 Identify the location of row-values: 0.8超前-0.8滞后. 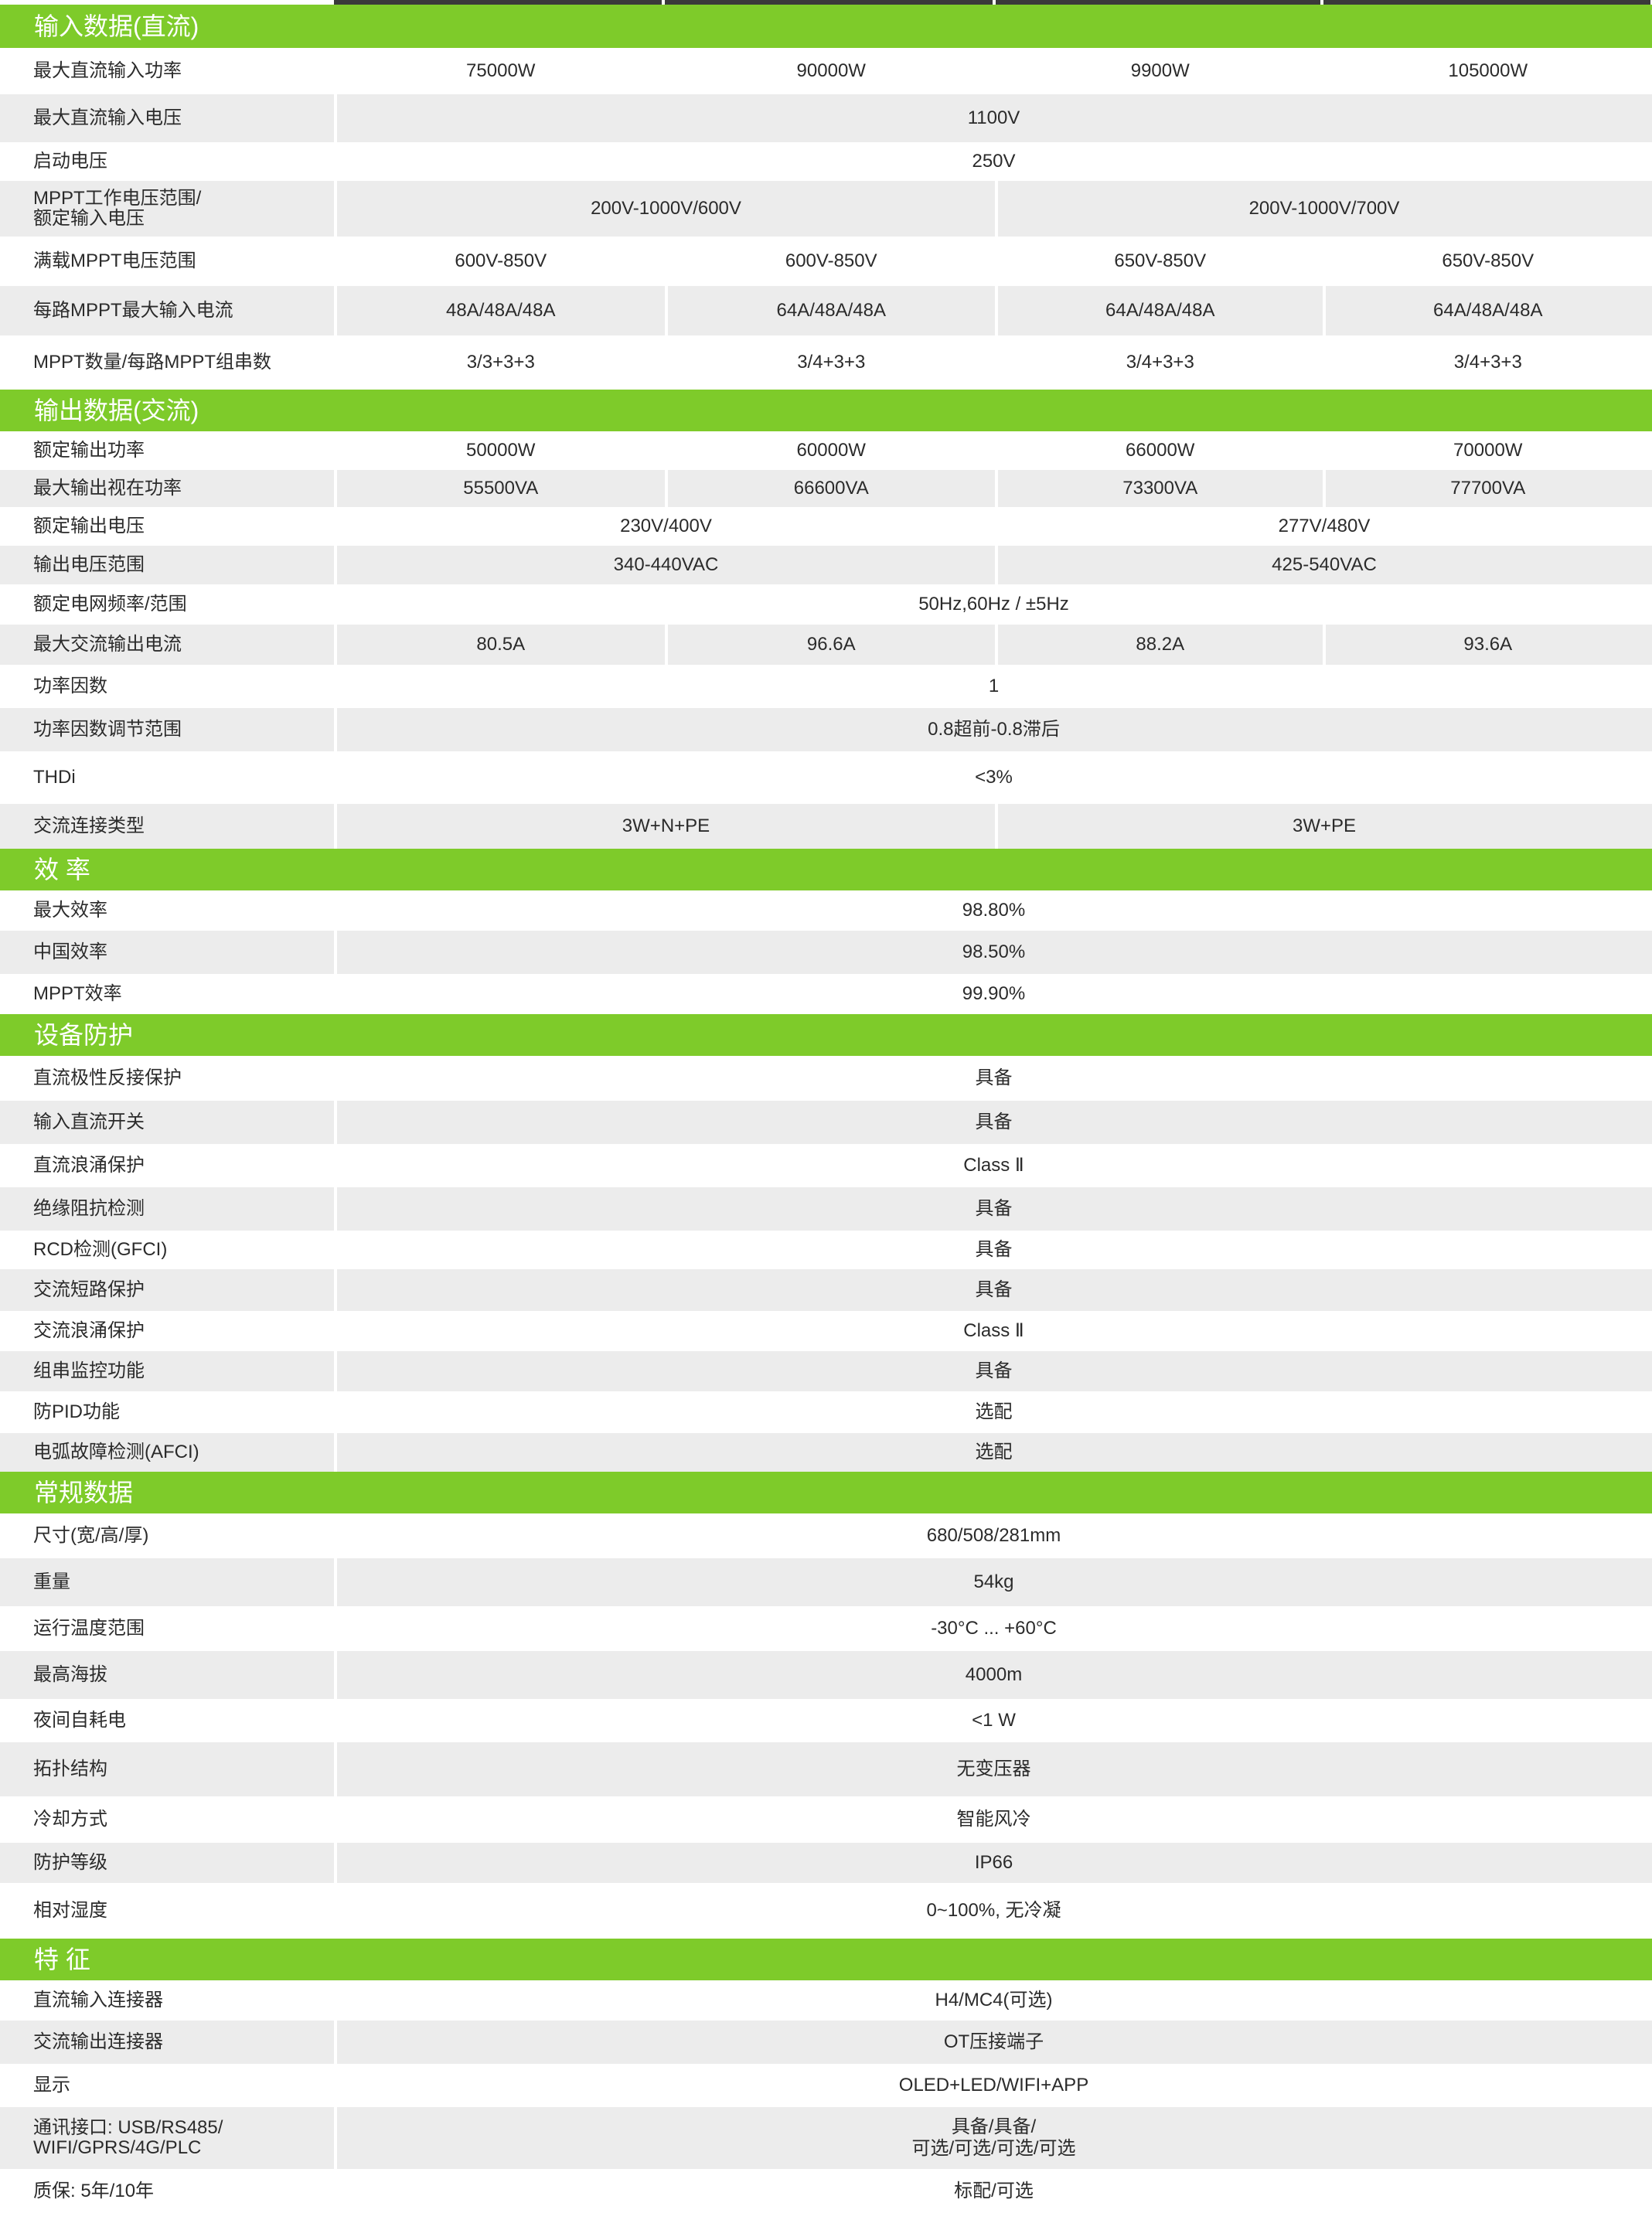
(992, 729).